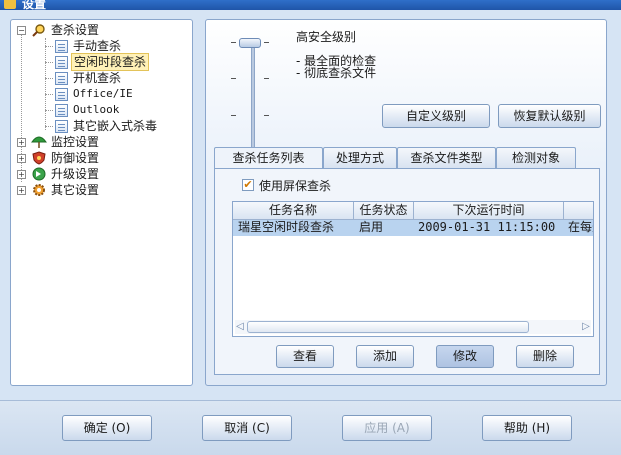 The image size is (621, 455). Describe the element at coordinates (385, 356) in the screenshot. I see `add-task-button: 添加` at that location.